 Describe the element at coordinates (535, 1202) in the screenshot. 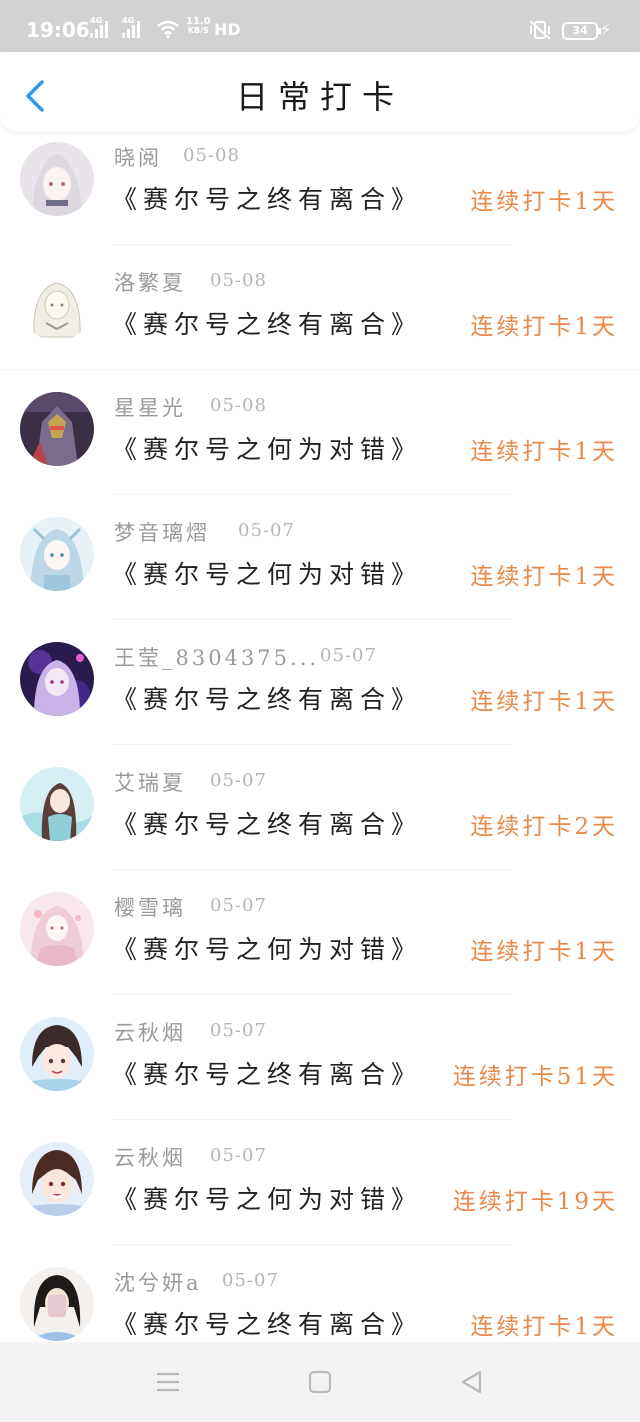

I see `streak-label: 连续打卡19天` at that location.